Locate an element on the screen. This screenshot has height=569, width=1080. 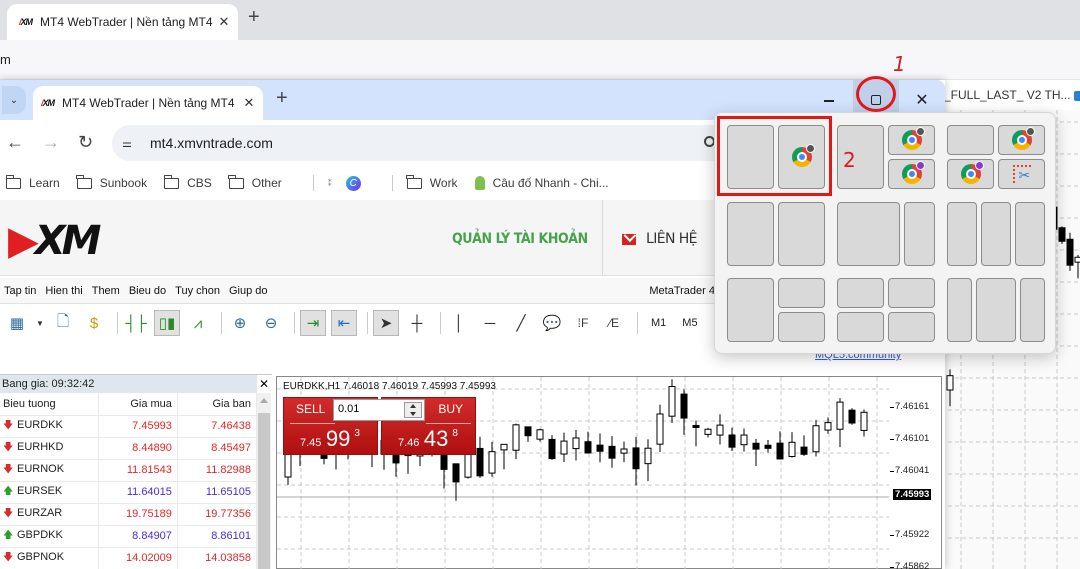
symbol-cell: 🡇 EURHKD is located at coordinates (49, 448).